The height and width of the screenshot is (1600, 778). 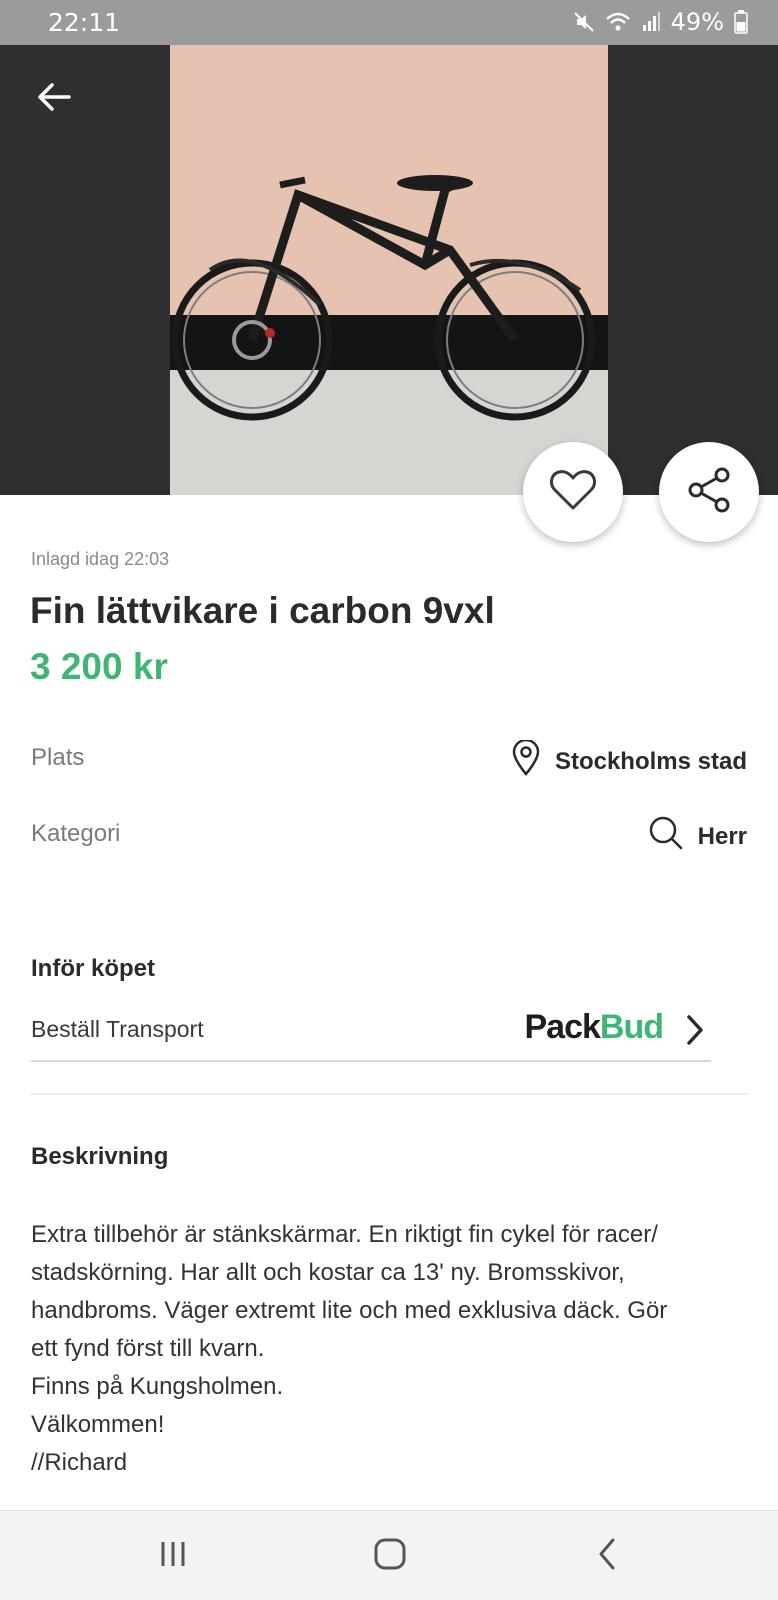 I want to click on search-icon, so click(x=666, y=836).